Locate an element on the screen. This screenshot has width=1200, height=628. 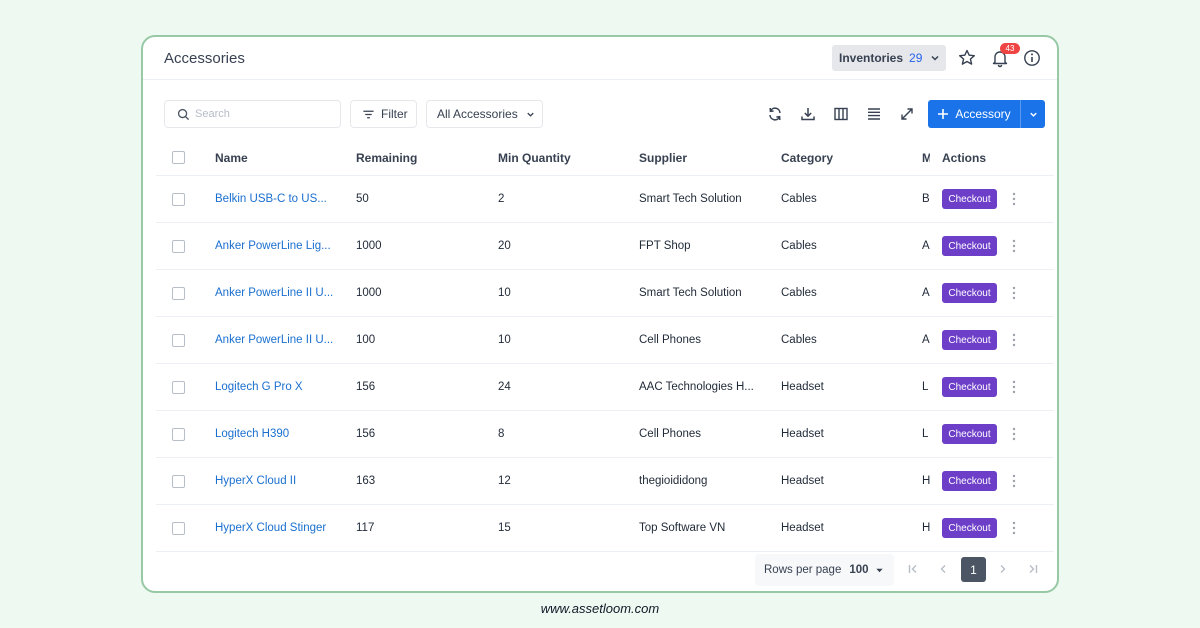
site-url: www.assetloom.com is located at coordinates (600, 608).